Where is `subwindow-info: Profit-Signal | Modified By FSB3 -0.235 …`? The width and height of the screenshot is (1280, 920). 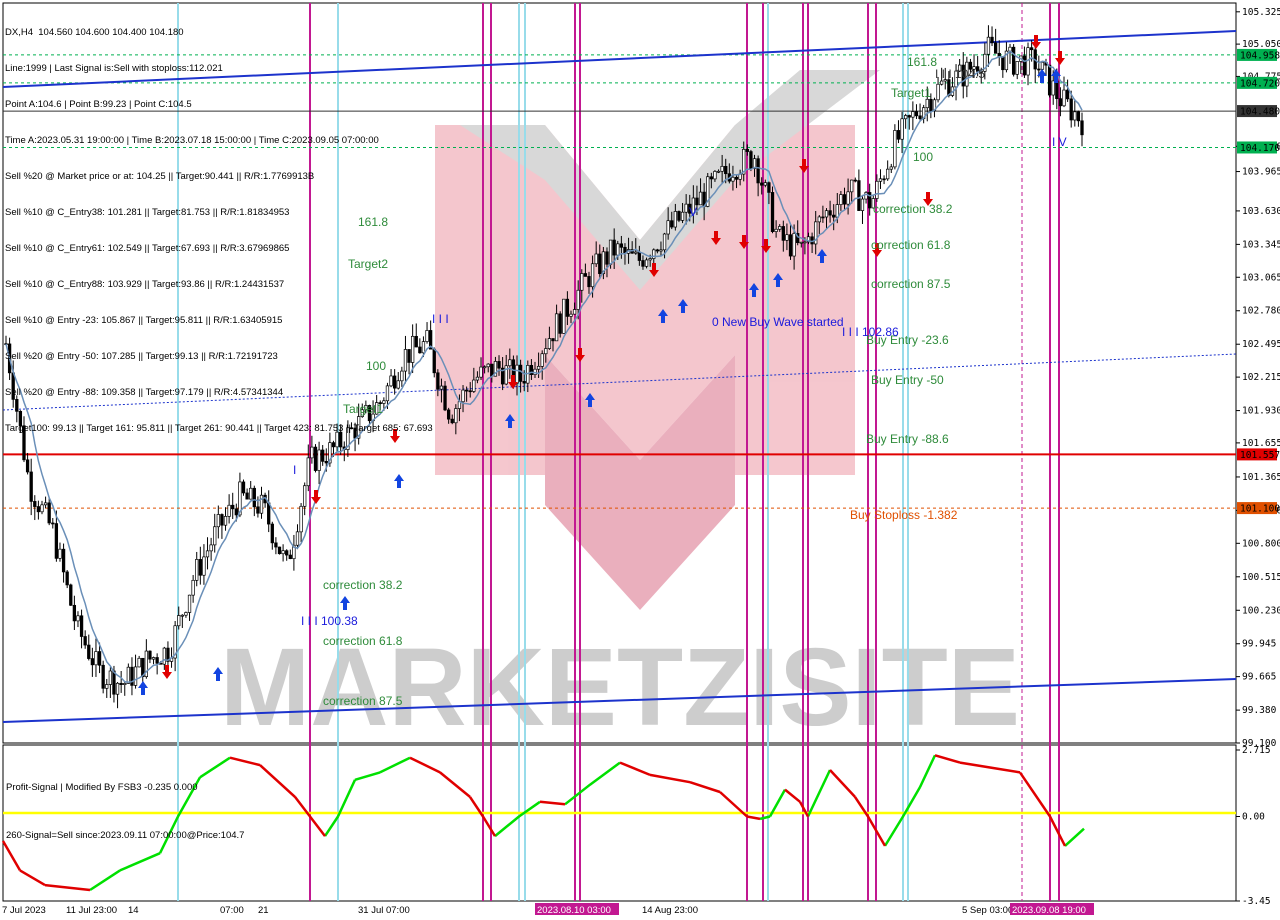
subwindow-info: Profit-Signal | Modified By FSB3 -0.235 … is located at coordinates (125, 804).